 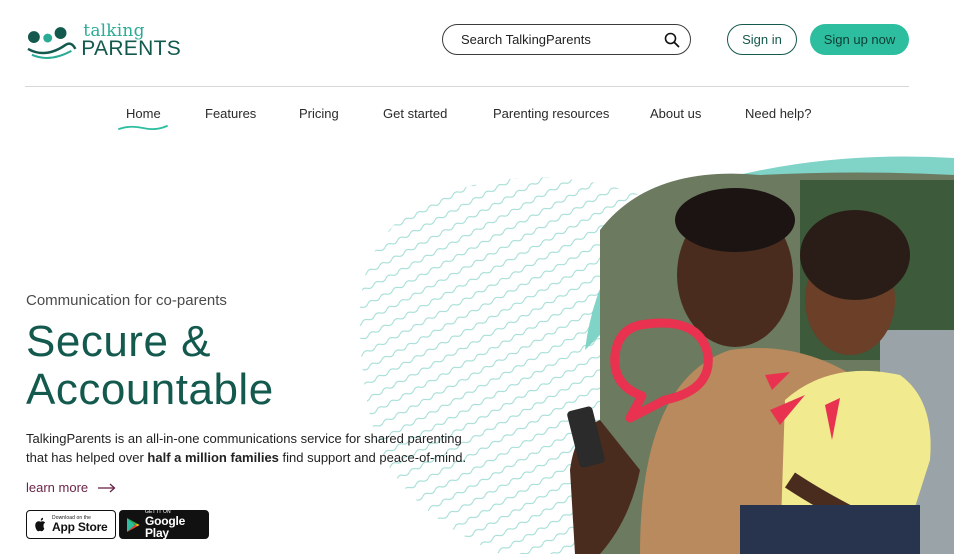 What do you see at coordinates (467, 86) in the screenshot?
I see `header-divider` at bounding box center [467, 86].